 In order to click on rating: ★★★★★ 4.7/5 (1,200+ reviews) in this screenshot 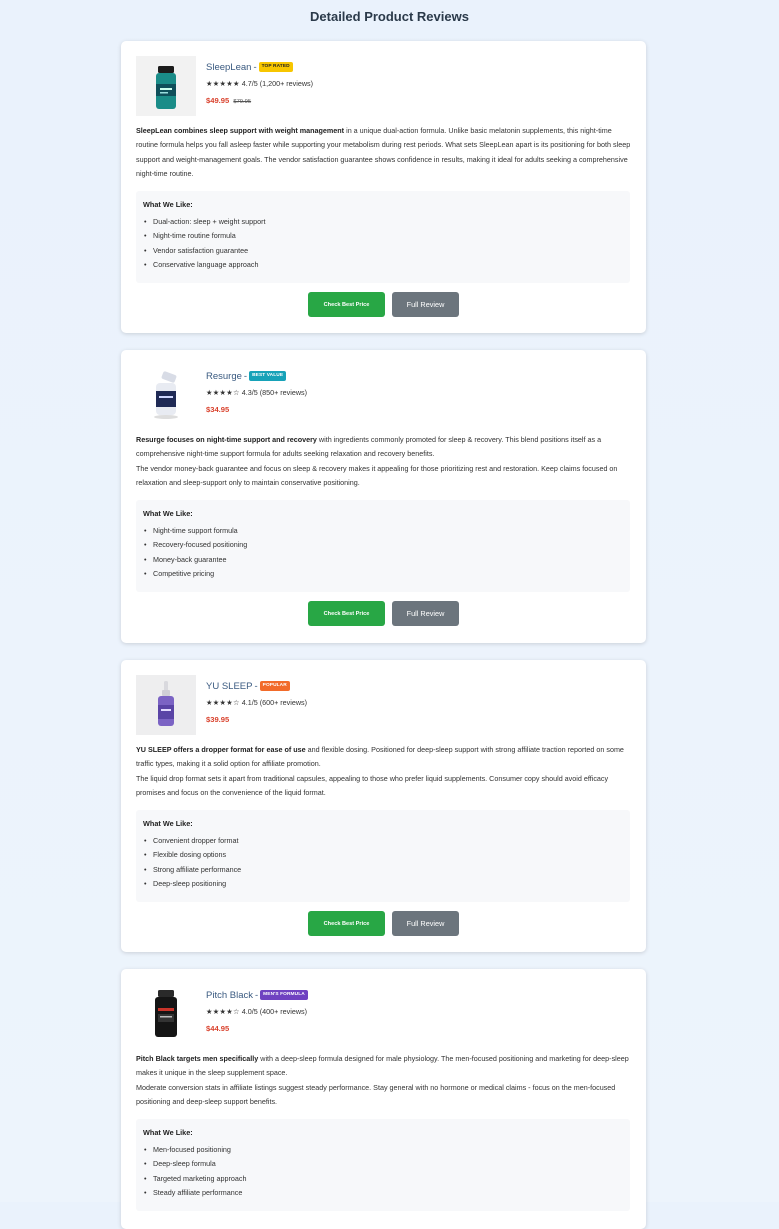, I will do `click(259, 84)`.